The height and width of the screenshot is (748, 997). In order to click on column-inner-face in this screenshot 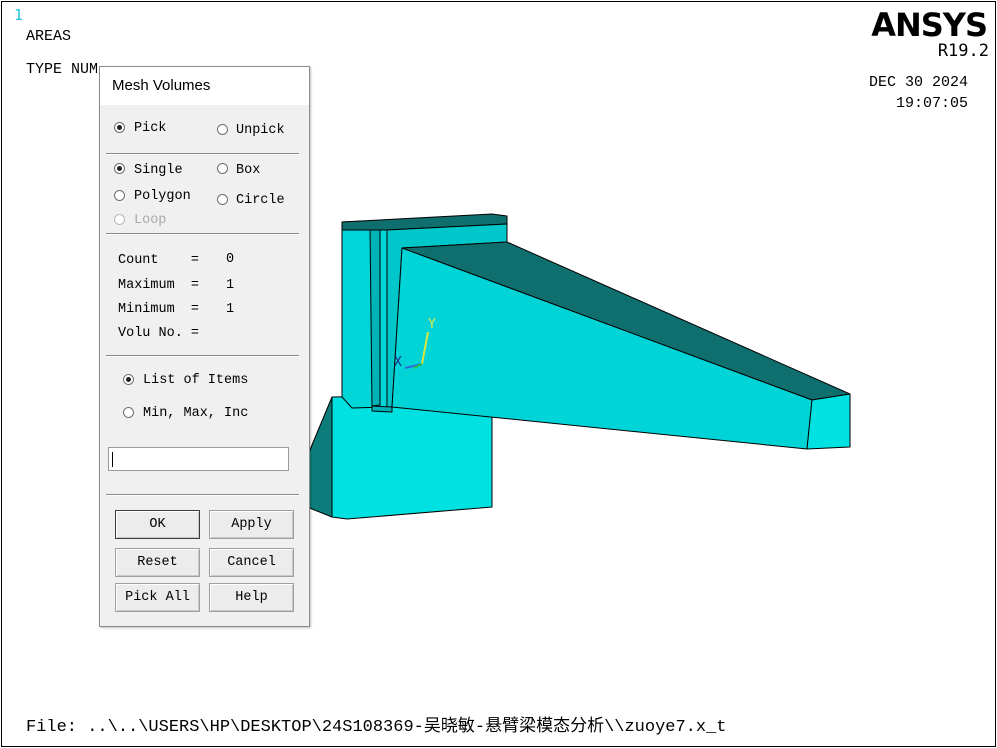, I will do `click(375, 316)`.